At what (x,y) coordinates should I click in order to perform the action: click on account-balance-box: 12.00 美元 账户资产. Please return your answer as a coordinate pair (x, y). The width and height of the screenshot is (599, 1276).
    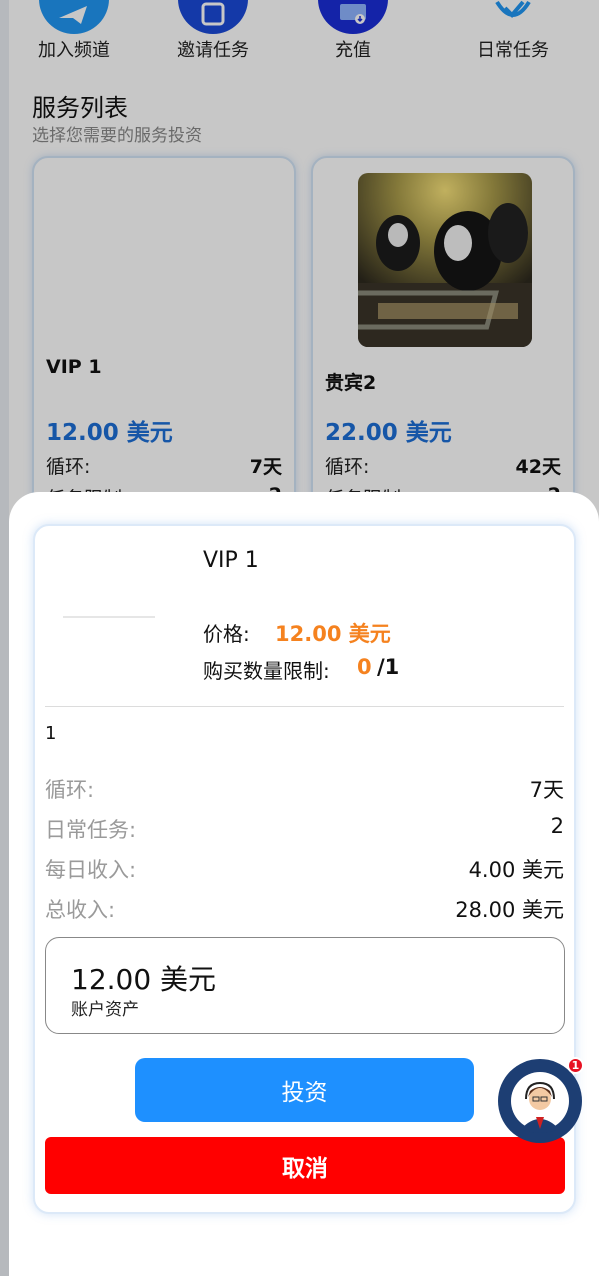
    Looking at the image, I should click on (305, 985).